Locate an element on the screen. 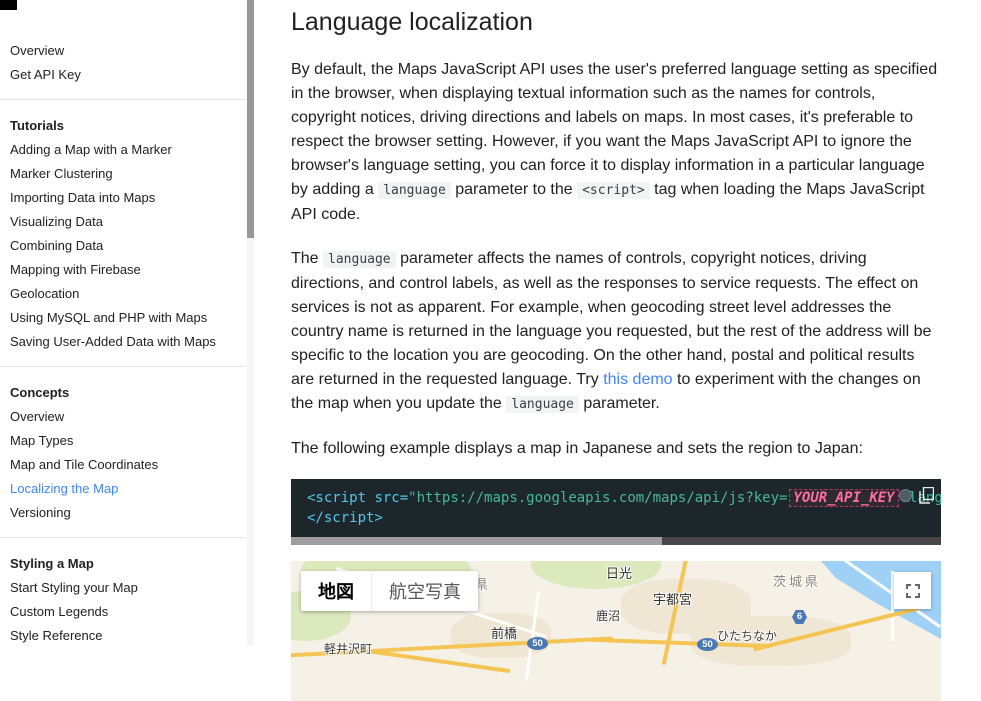  sidebar-item-start-styling-your-map: Start Styling your Map is located at coordinates (123, 588).